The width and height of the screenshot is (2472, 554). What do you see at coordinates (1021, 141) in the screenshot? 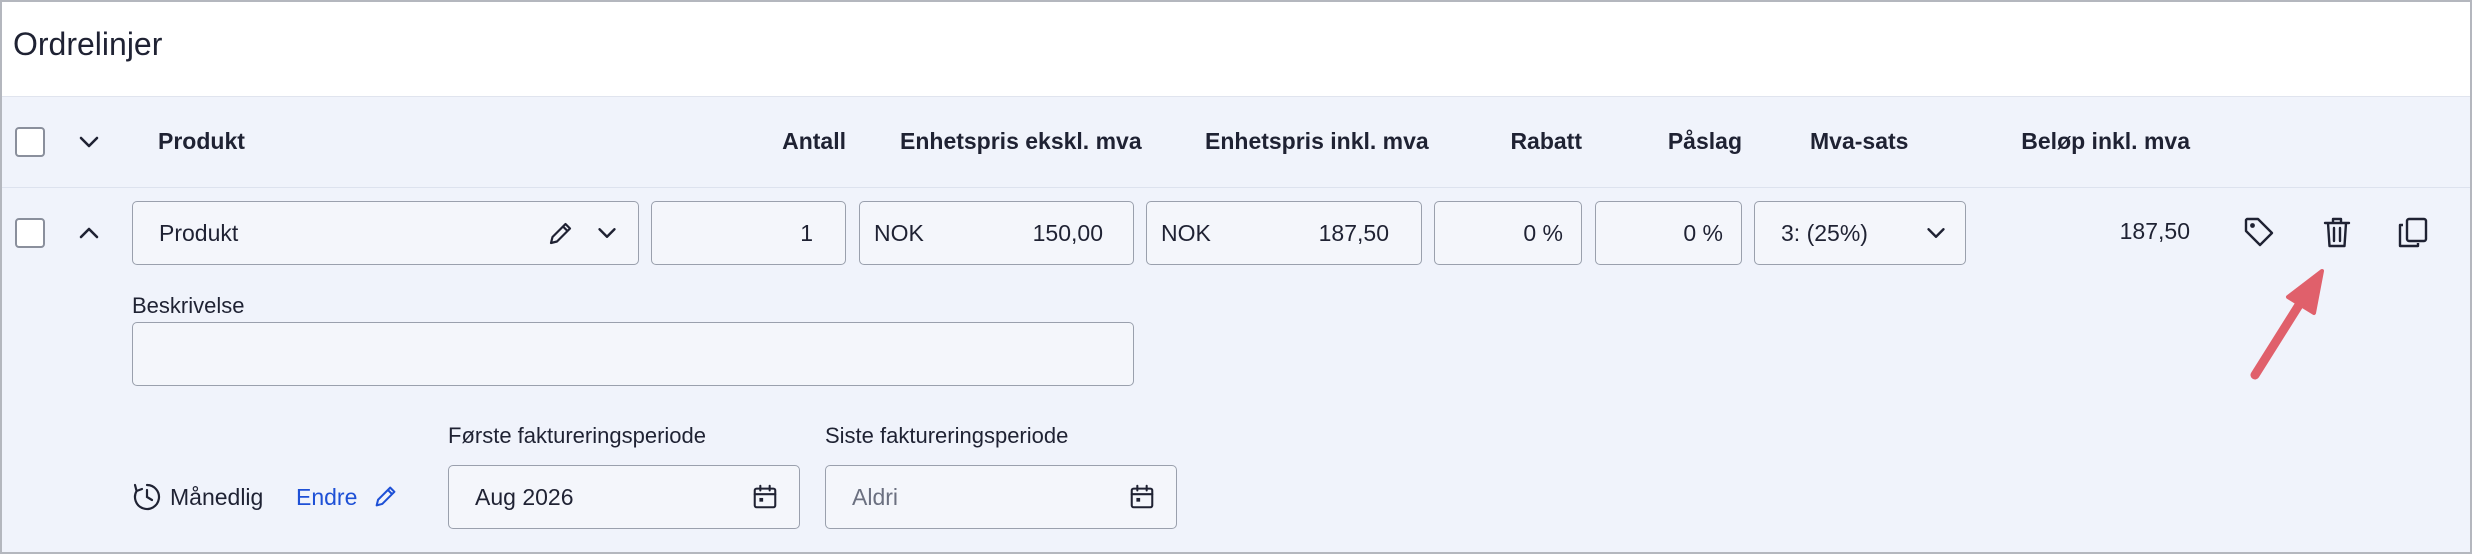
I see `column-header-unit-price-ex: Enhetspris ekskl. mva` at bounding box center [1021, 141].